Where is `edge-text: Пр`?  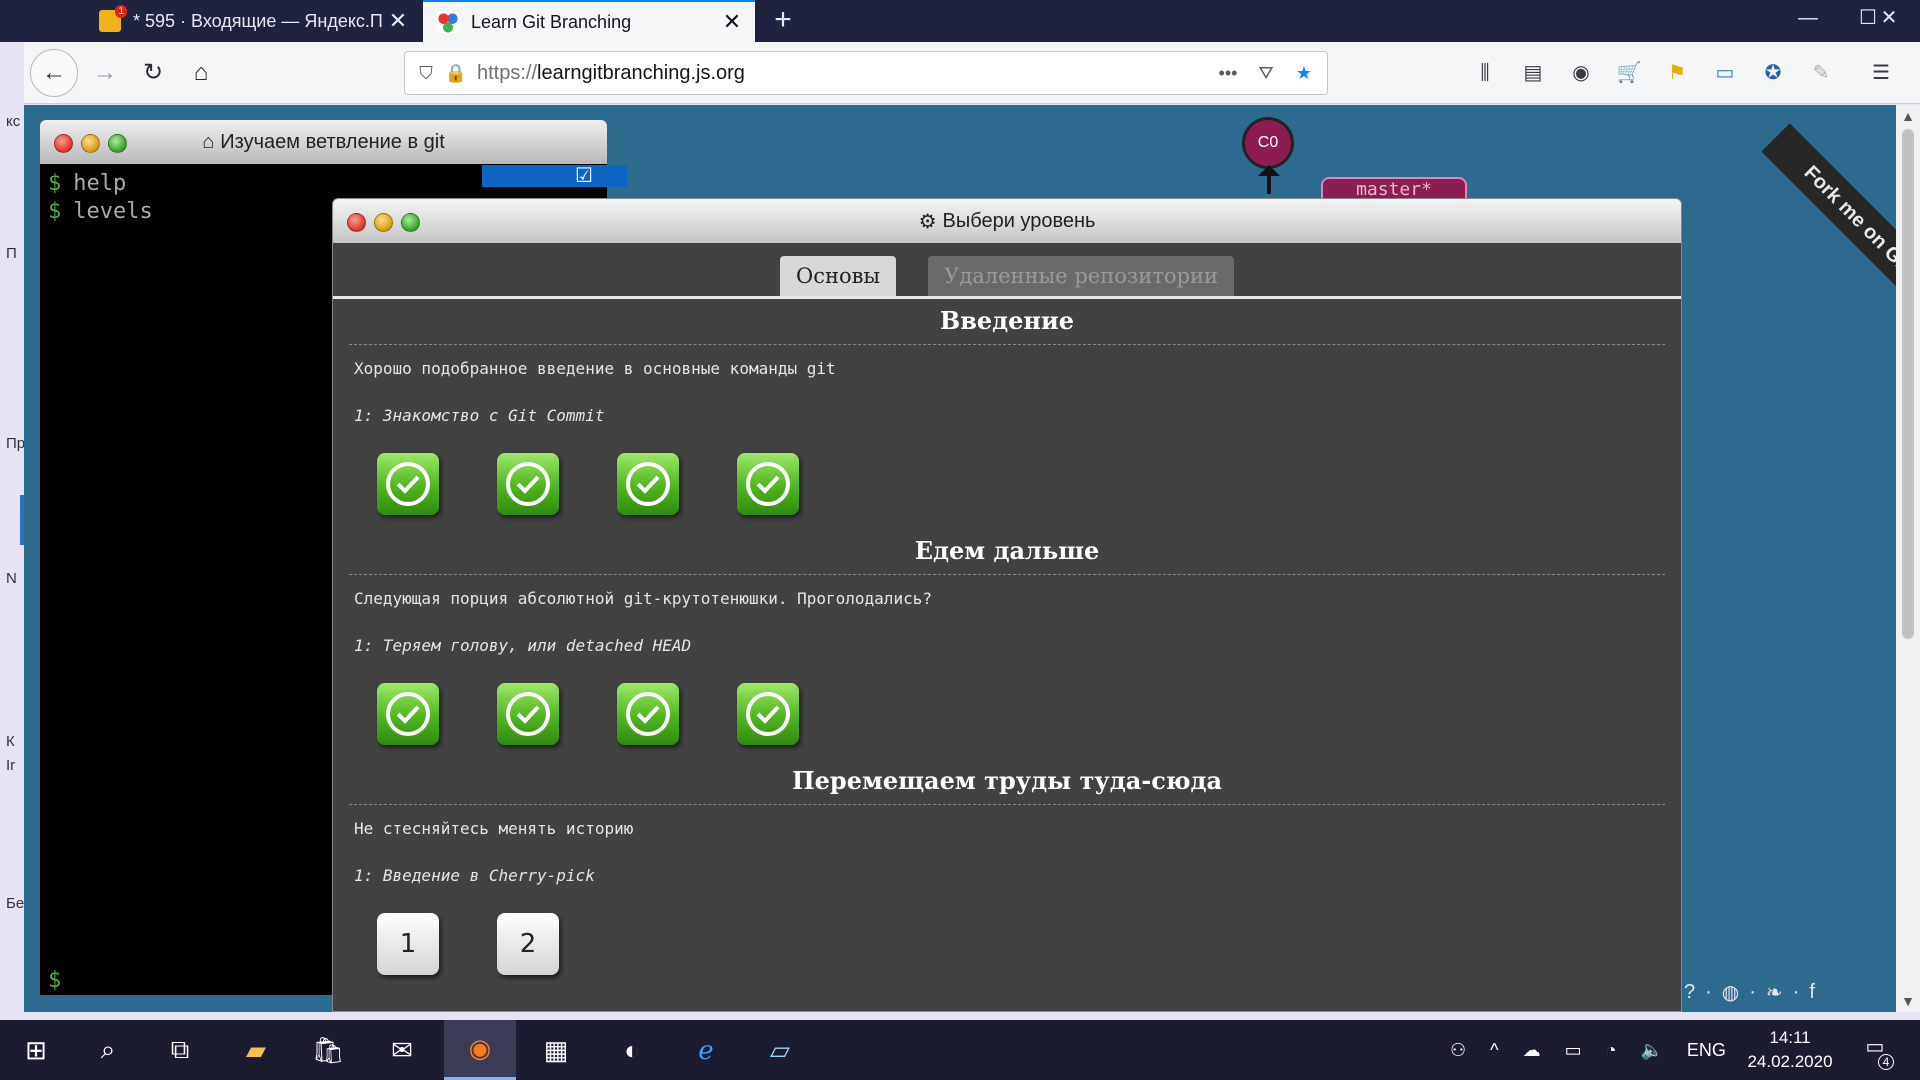 edge-text: Пр is located at coordinates (16, 443).